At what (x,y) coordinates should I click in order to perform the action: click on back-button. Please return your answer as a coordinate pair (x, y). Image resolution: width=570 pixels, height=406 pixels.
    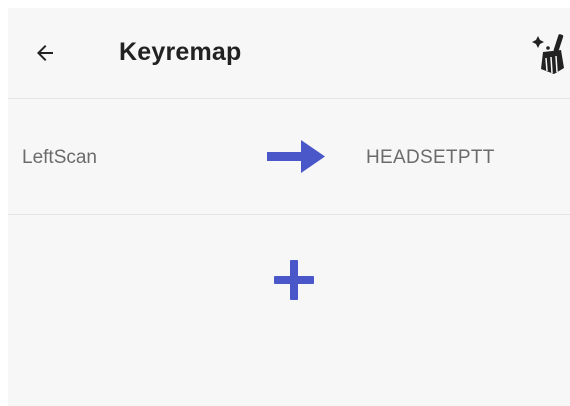
    Looking at the image, I should click on (45, 53).